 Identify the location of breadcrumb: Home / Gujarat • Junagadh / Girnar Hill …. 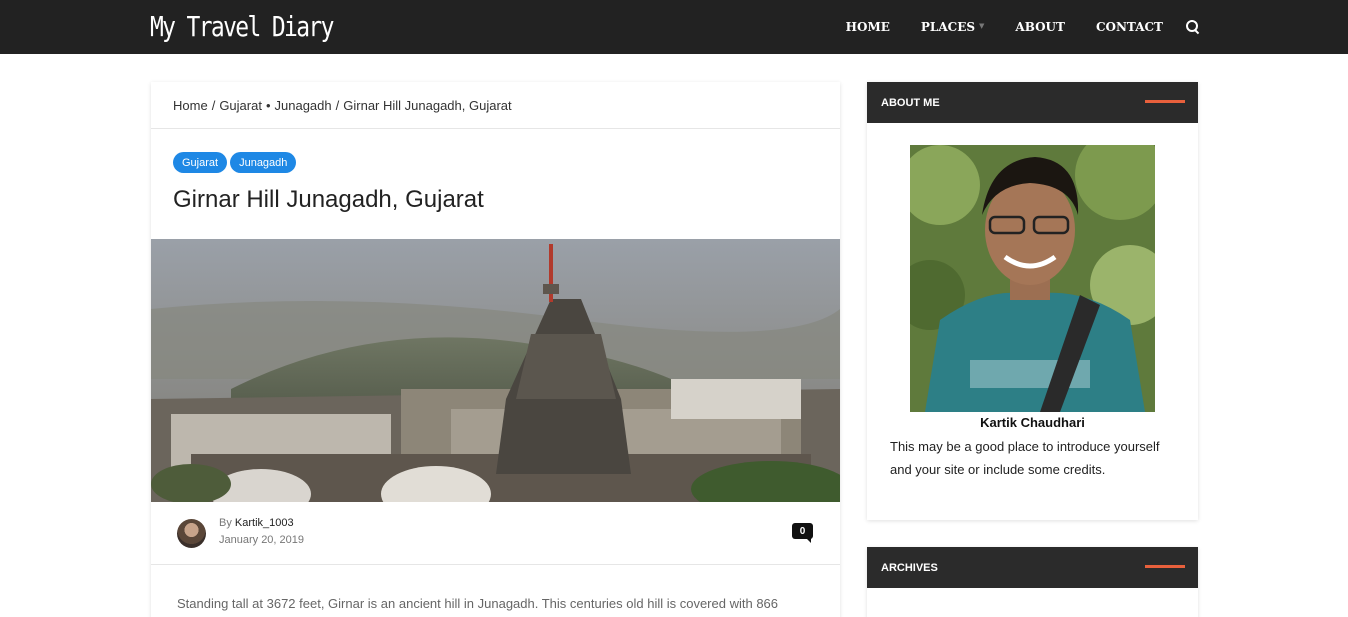
(495, 105).